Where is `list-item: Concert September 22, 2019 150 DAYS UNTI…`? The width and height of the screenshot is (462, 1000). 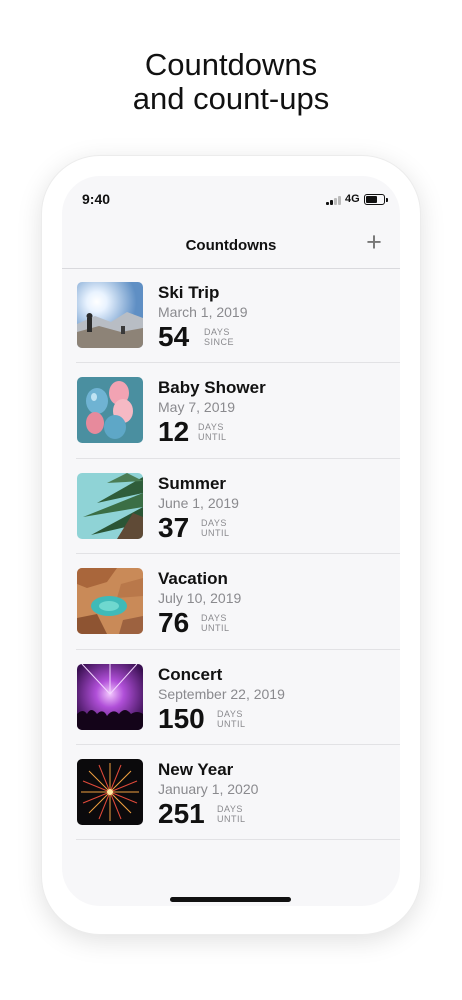
list-item: Concert September 22, 2019 150 DAYS UNTI… is located at coordinates (231, 698).